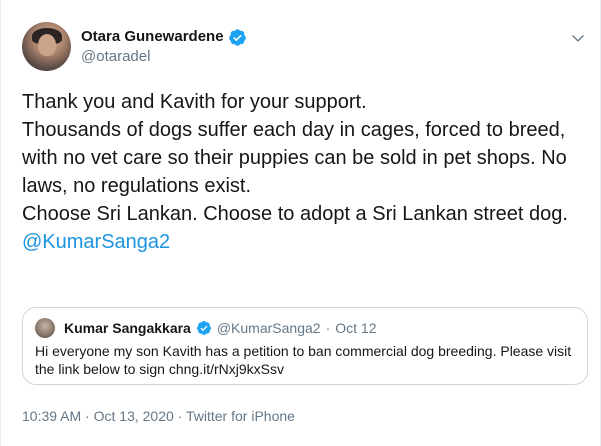  Describe the element at coordinates (134, 416) in the screenshot. I see `tweet-date: Oct 13, 2020` at that location.